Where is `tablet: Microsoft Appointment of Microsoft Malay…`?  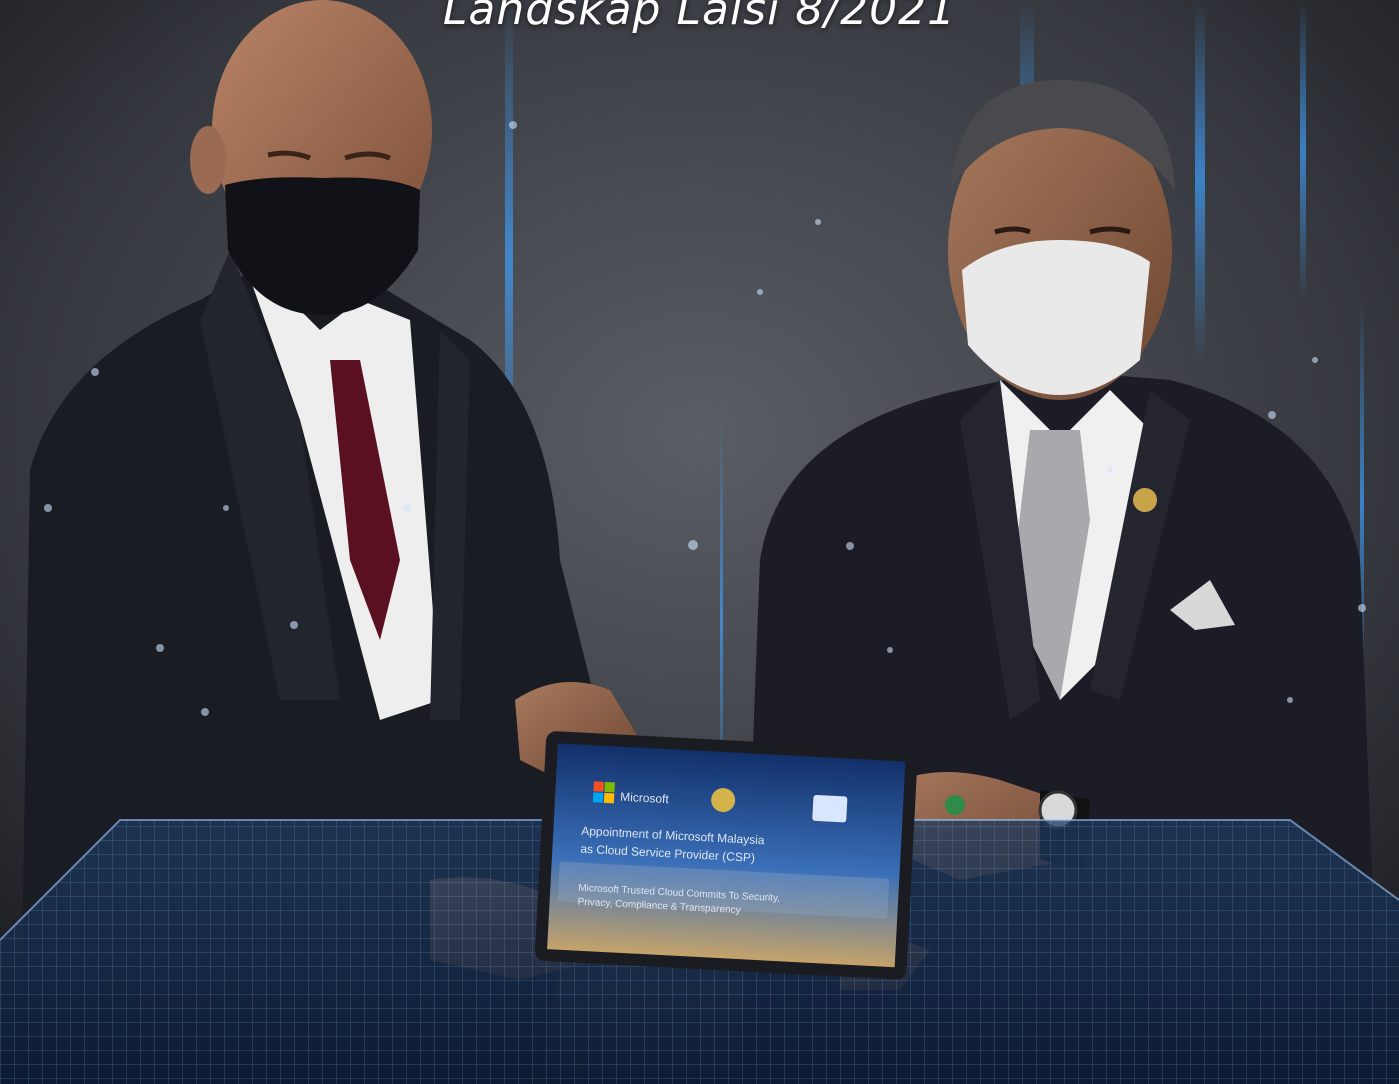 tablet: Microsoft Appointment of Microsoft Malay… is located at coordinates (726, 855).